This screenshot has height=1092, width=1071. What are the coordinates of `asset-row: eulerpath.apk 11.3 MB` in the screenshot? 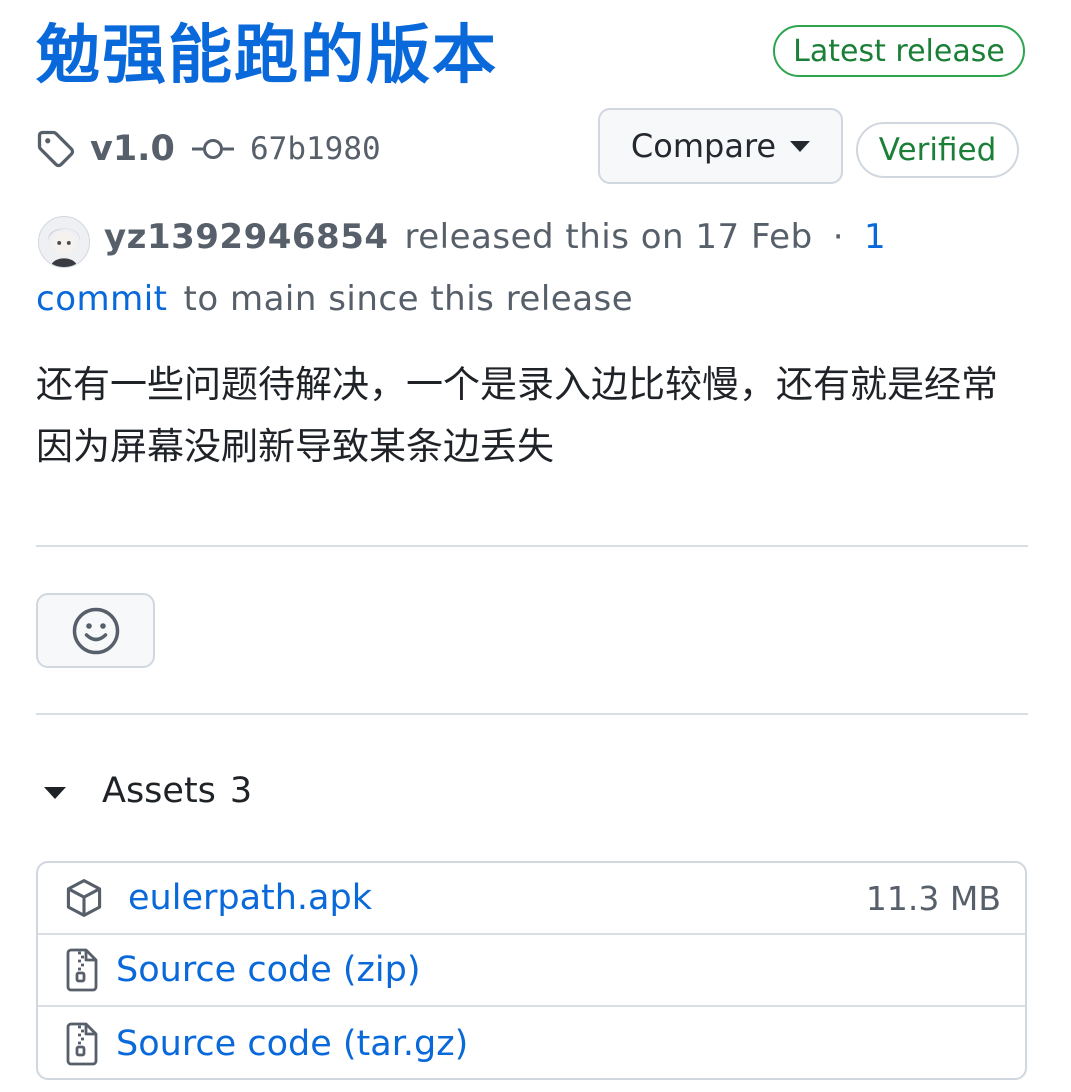 It's located at (531, 899).